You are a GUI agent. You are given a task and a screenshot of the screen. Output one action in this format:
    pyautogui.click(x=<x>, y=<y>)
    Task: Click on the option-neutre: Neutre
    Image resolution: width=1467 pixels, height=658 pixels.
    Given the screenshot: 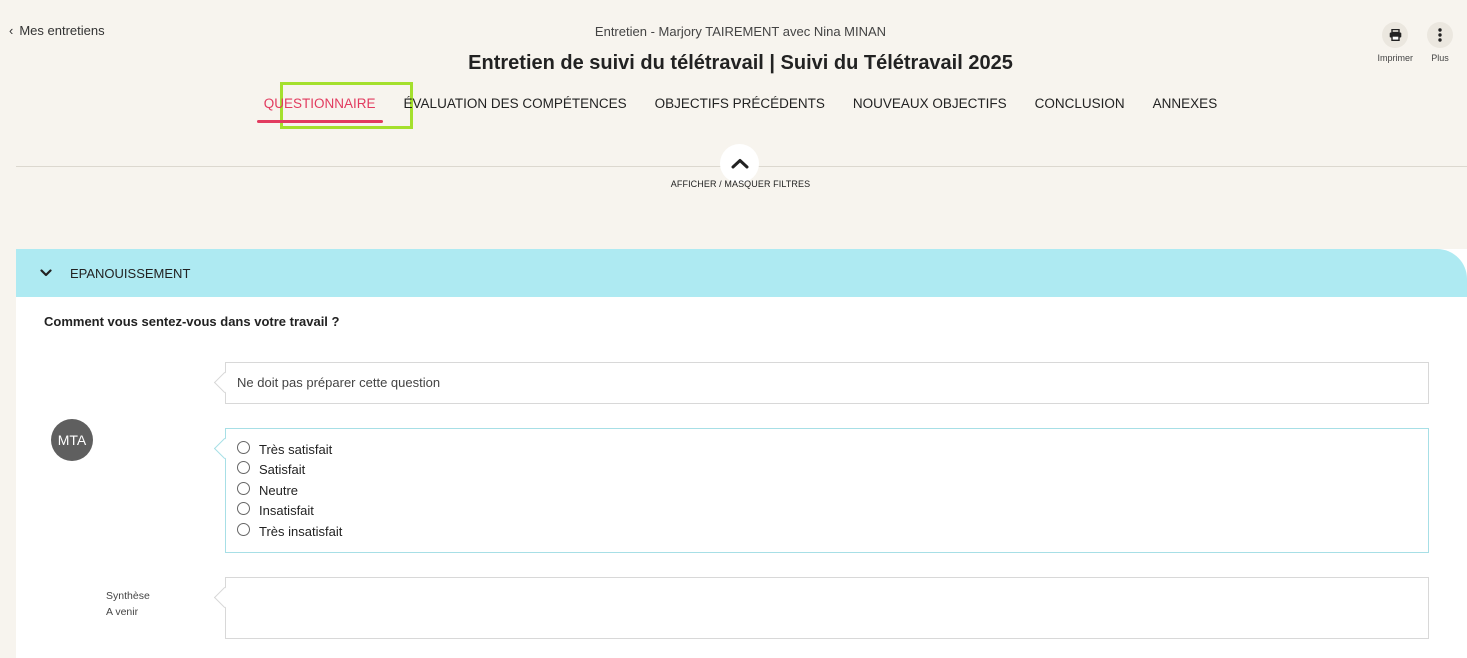 What is the action you would take?
    pyautogui.click(x=827, y=490)
    